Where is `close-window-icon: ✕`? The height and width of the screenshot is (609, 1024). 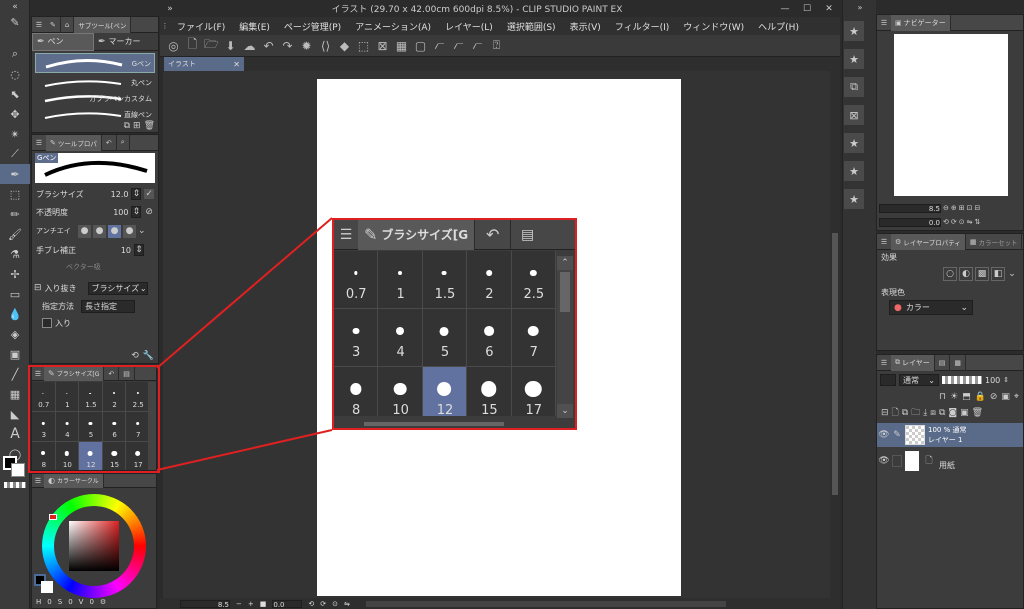 close-window-icon: ✕ is located at coordinates (829, 9).